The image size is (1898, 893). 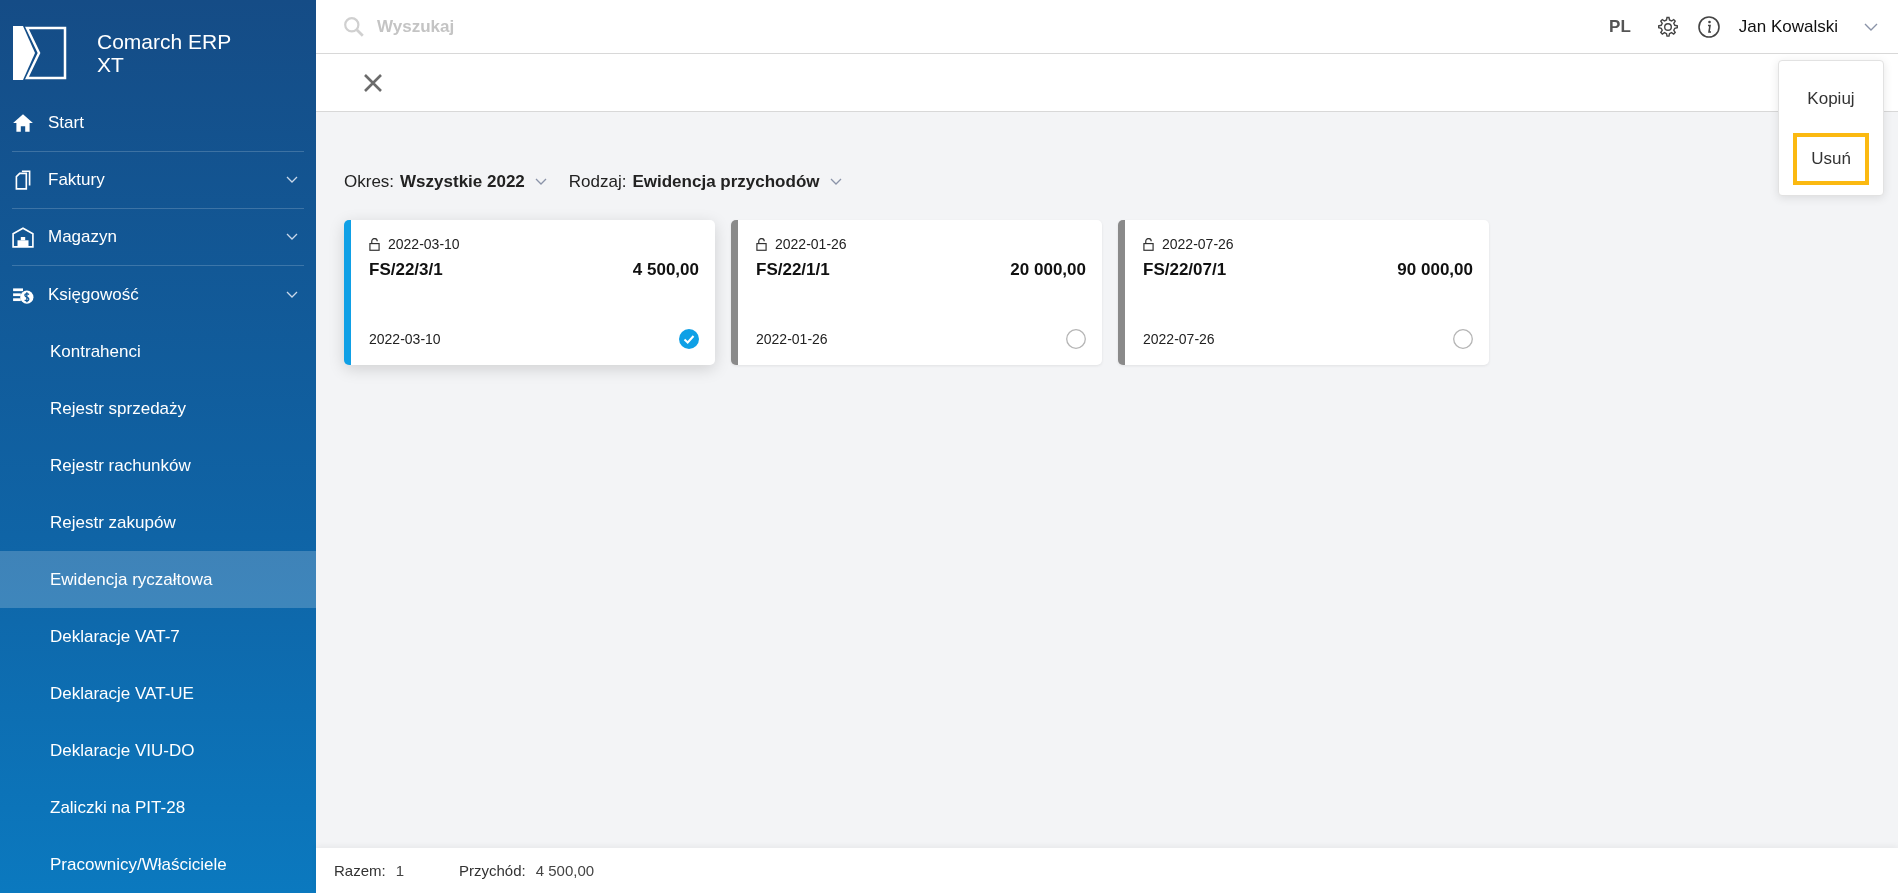 I want to click on logo-icon, so click(x=40, y=53).